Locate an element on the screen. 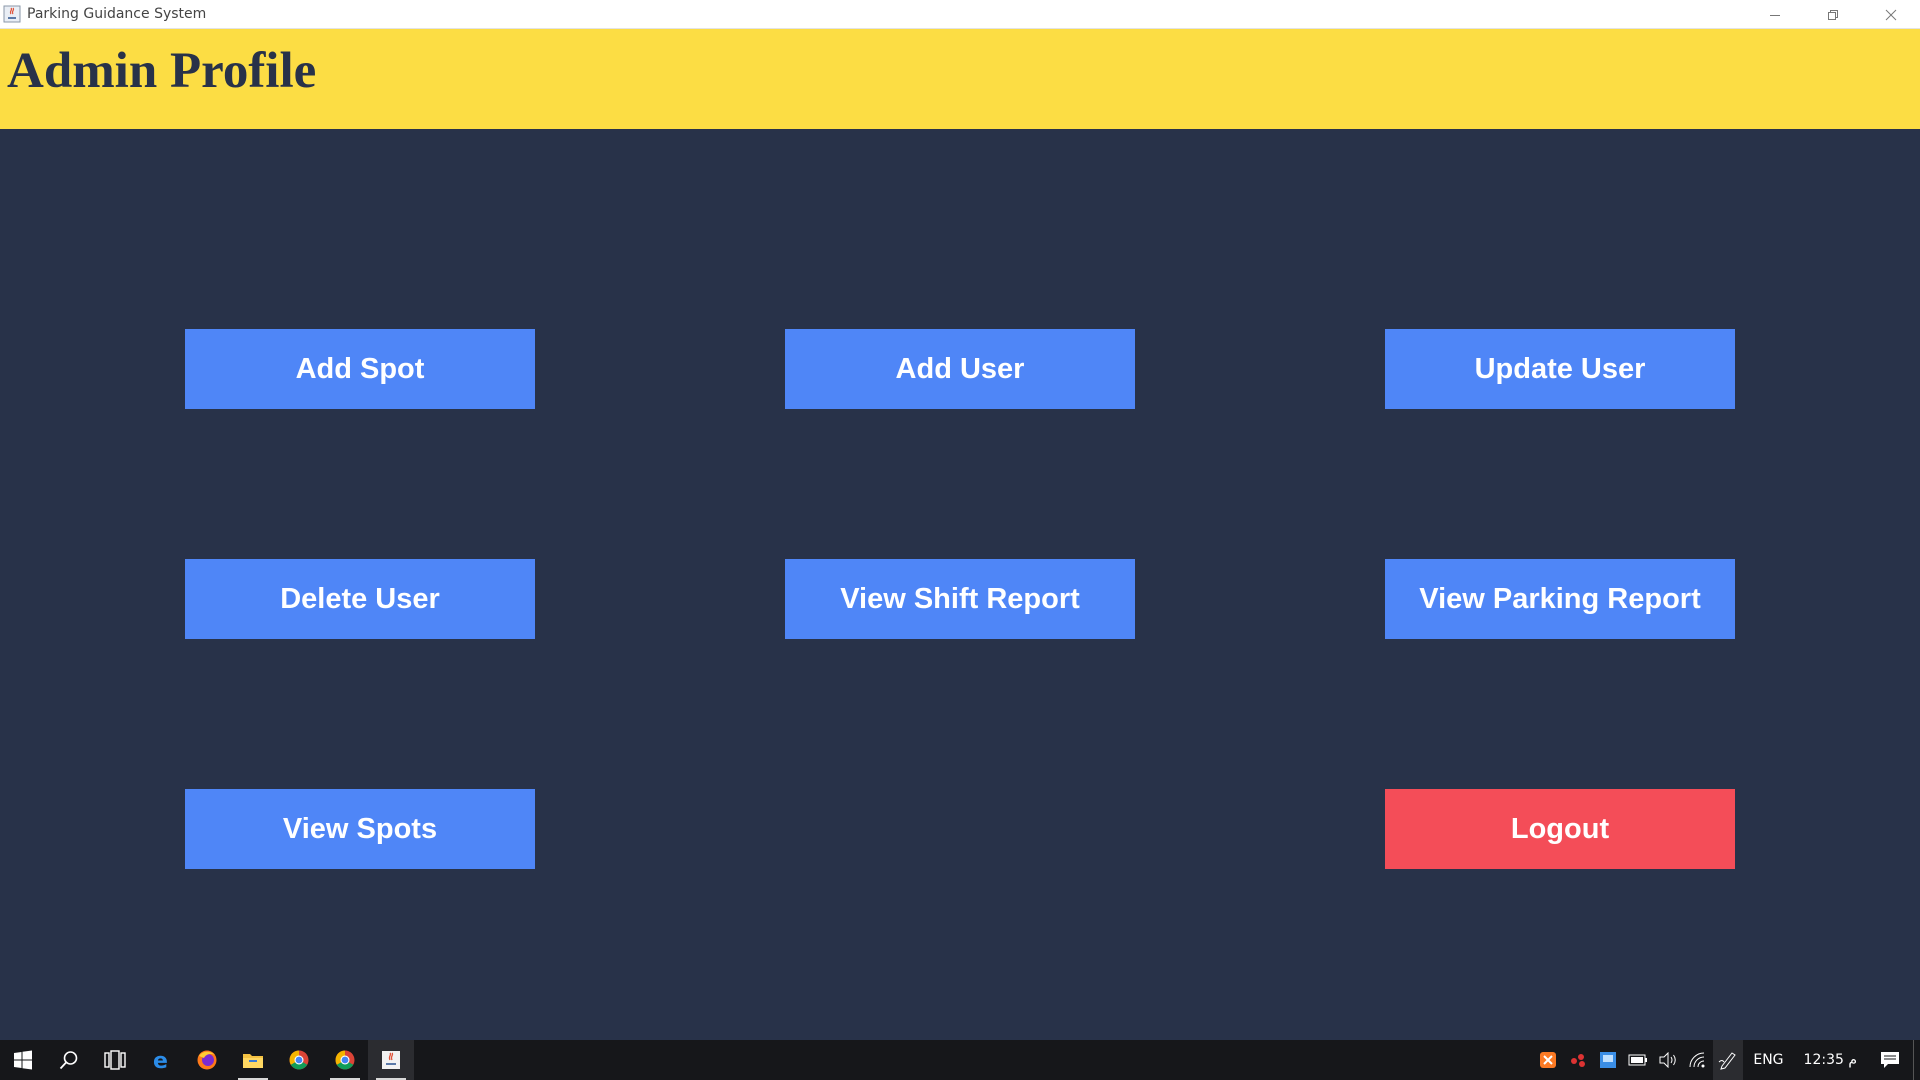  show-desktop-button is located at coordinates (1916, 1060).